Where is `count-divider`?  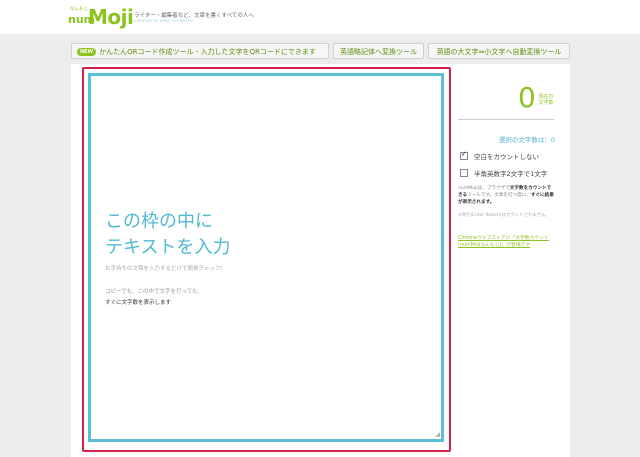
count-divider is located at coordinates (506, 119).